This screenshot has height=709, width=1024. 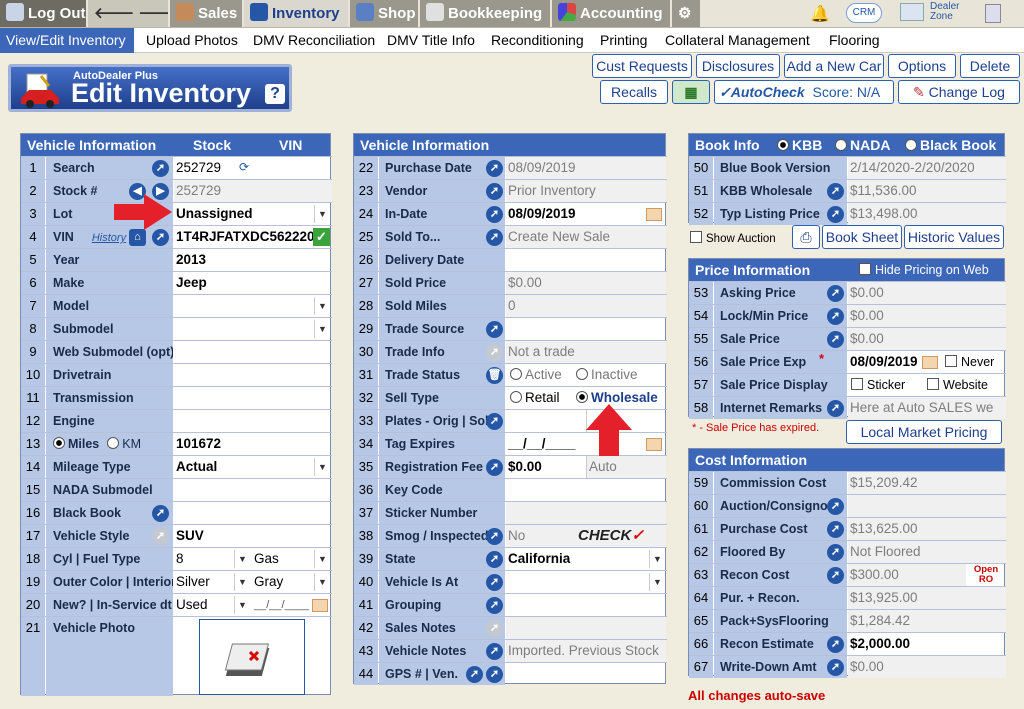 I want to click on cust-requests-button: Cust Requests, so click(x=642, y=66).